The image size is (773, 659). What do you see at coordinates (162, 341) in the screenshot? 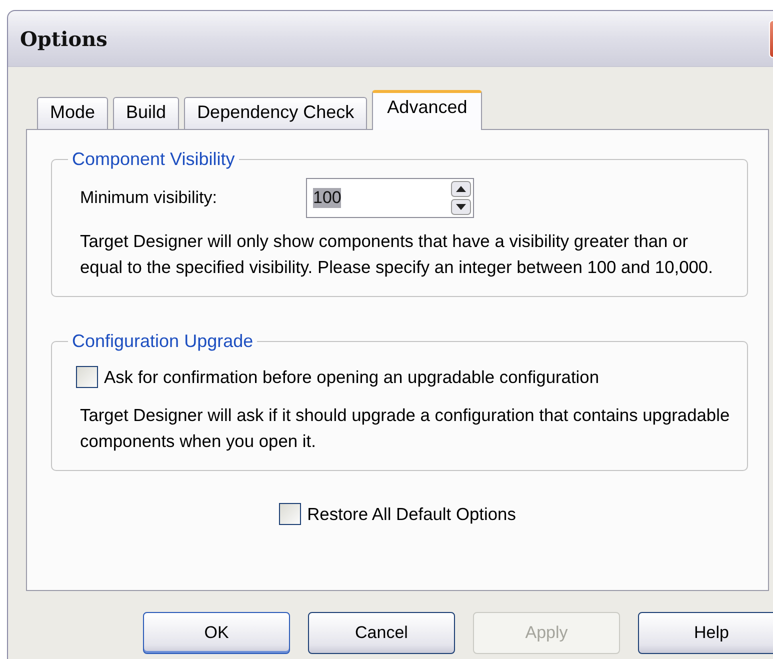
I see `group-title: Configuration Upgrade` at bounding box center [162, 341].